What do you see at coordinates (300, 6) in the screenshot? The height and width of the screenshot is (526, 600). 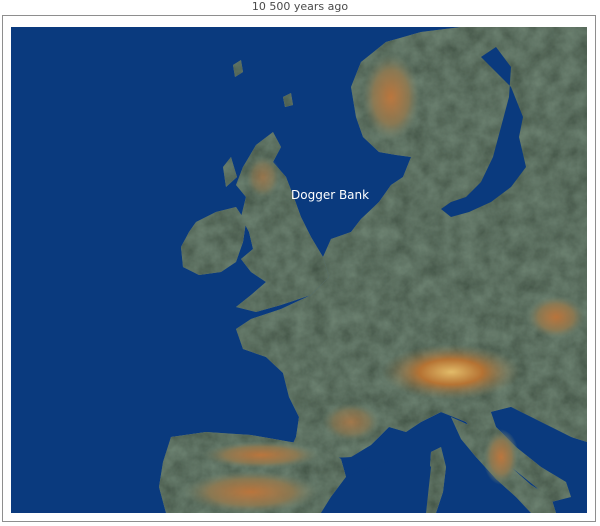 I see `time-caption: 10 500 years ago` at bounding box center [300, 6].